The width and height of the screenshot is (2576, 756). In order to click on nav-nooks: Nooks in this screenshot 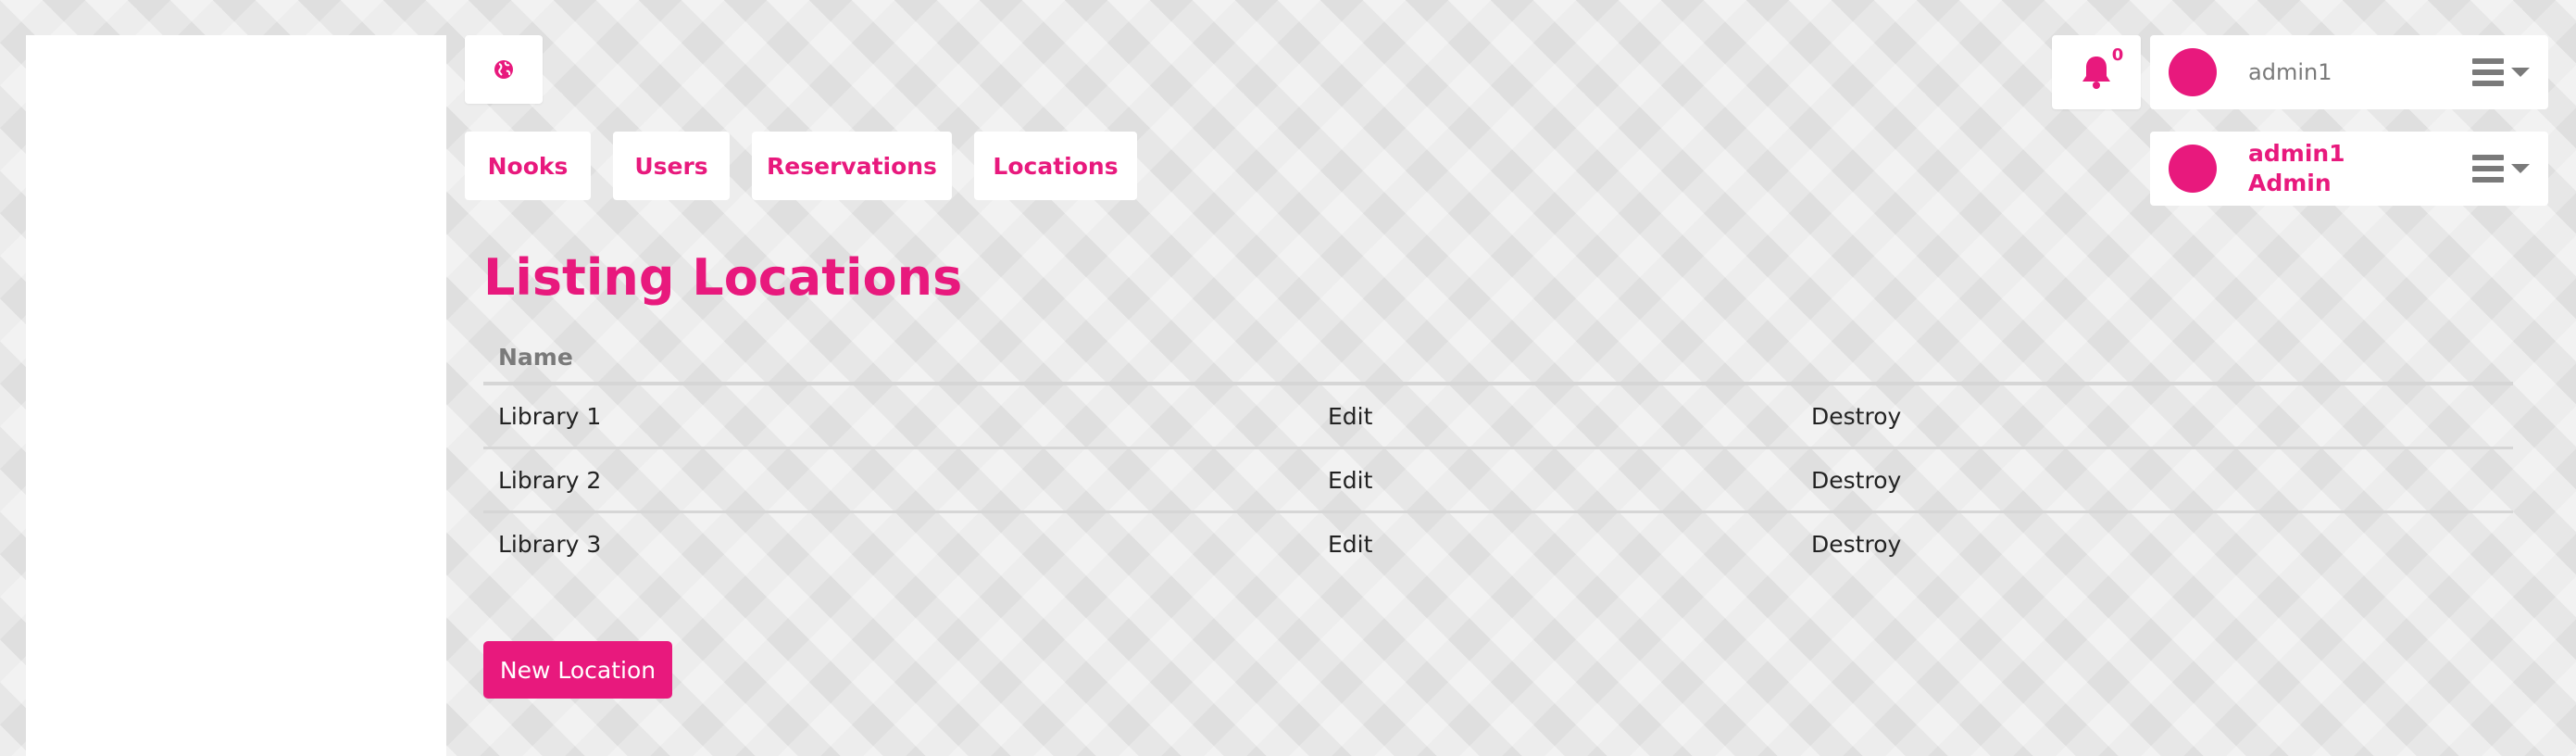, I will do `click(528, 166)`.